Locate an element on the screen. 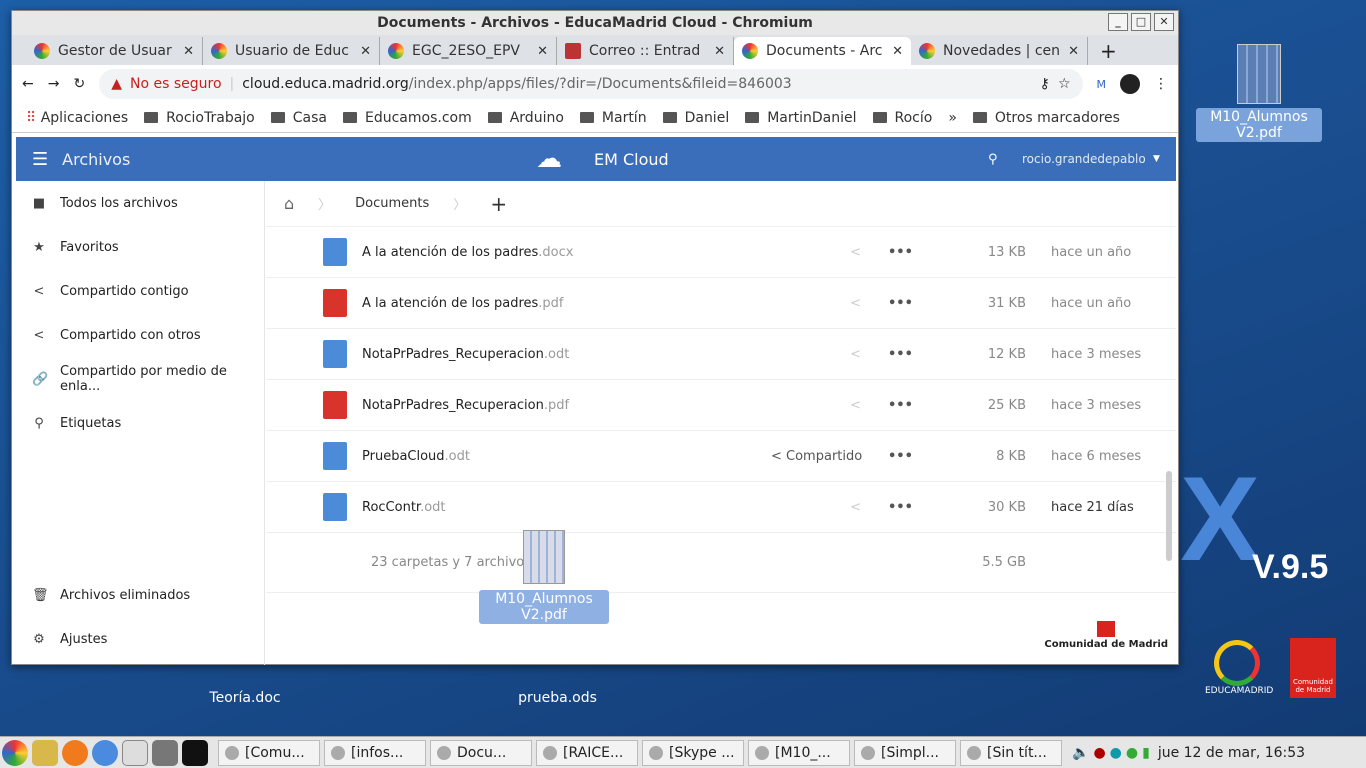  file-name: NotaPrPadres_Recuperacion.odt is located at coordinates (465, 354).